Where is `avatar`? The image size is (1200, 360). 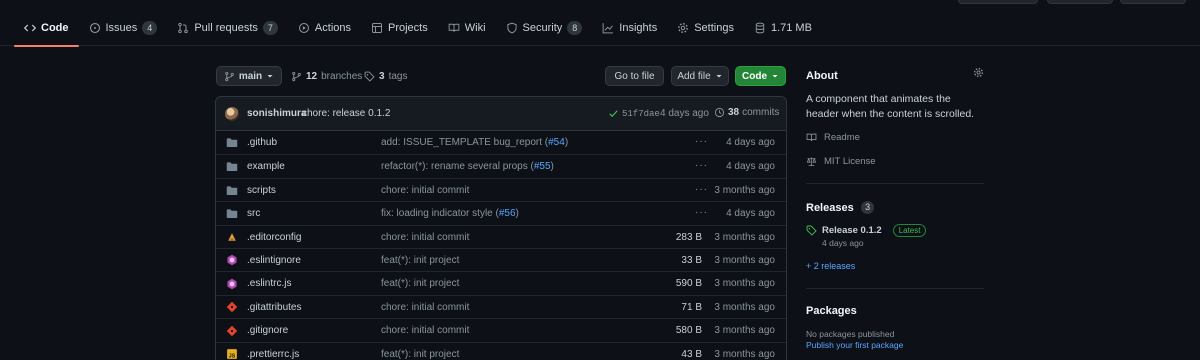
avatar is located at coordinates (232, 114).